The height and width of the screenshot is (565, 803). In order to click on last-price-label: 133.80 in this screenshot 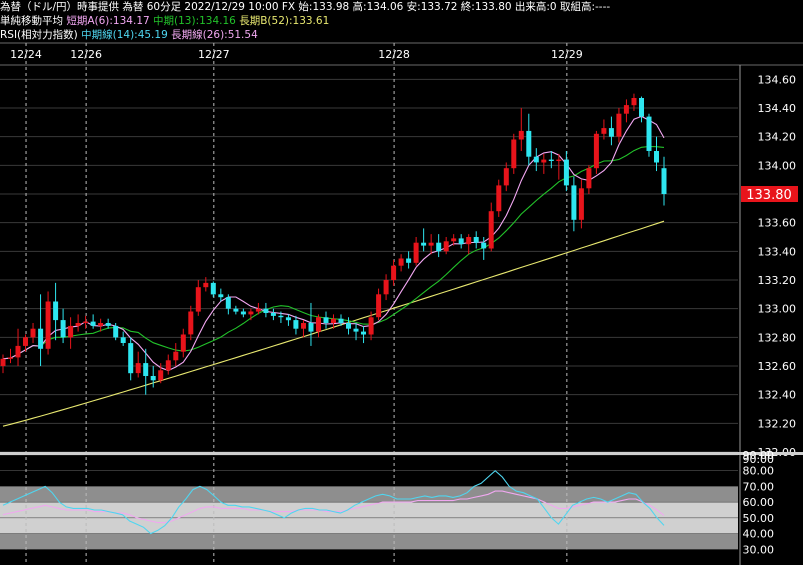, I will do `click(769, 195)`.